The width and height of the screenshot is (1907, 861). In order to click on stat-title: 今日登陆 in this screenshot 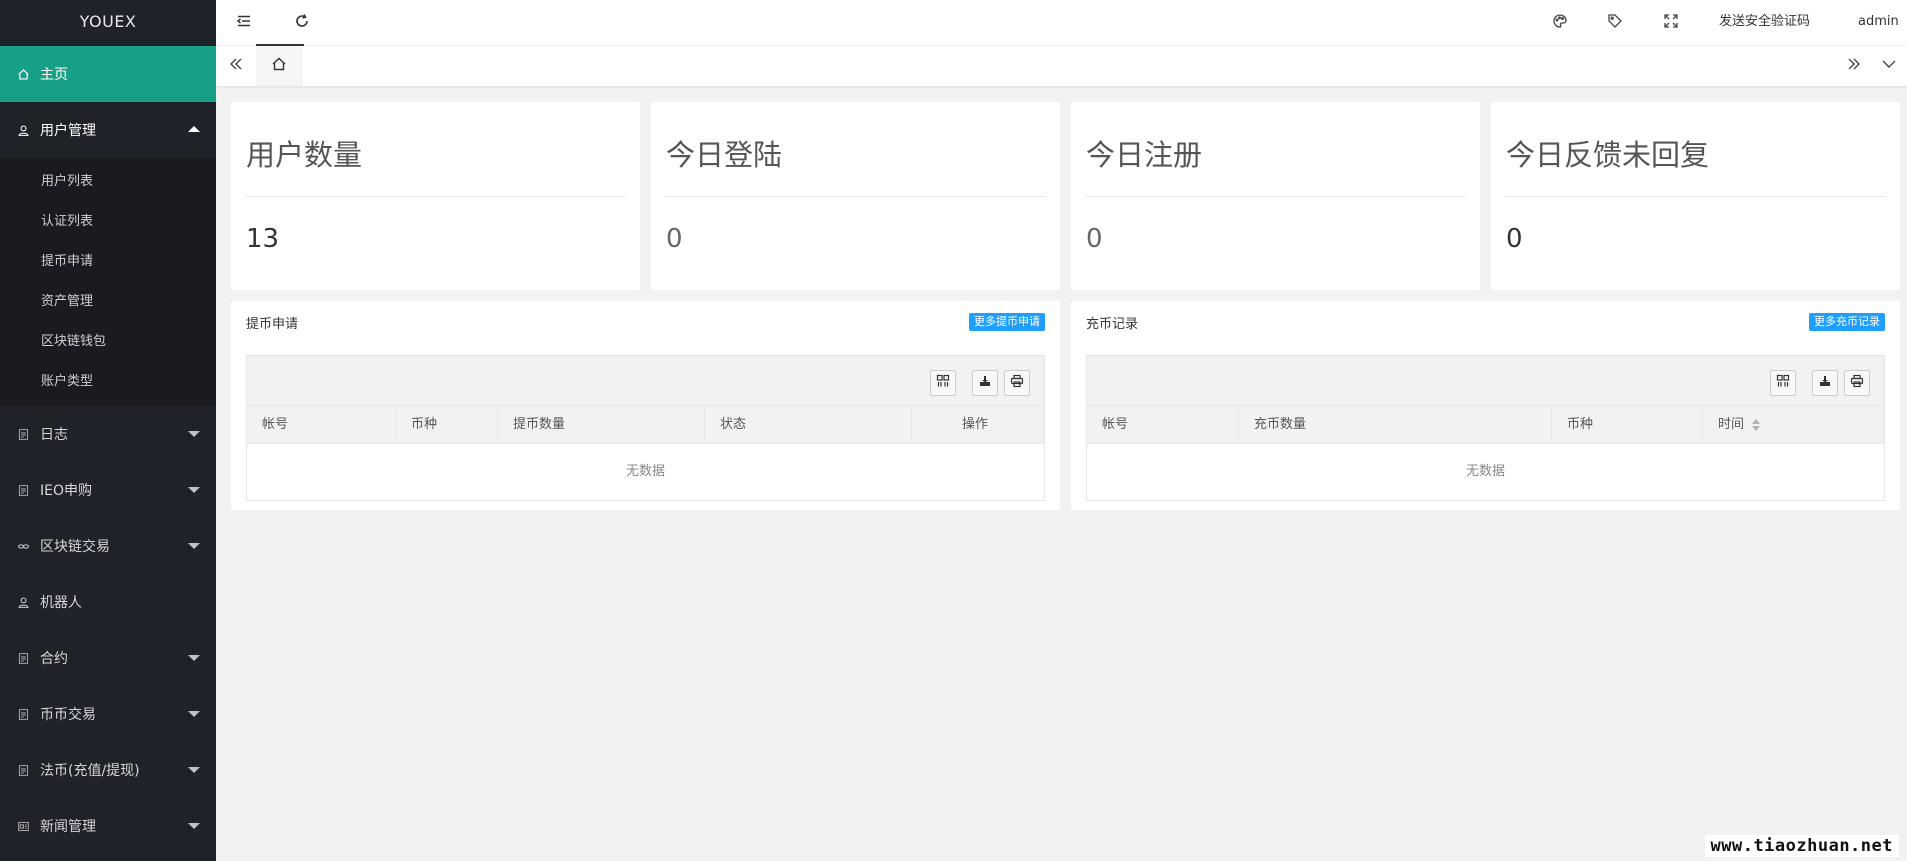, I will do `click(724, 155)`.